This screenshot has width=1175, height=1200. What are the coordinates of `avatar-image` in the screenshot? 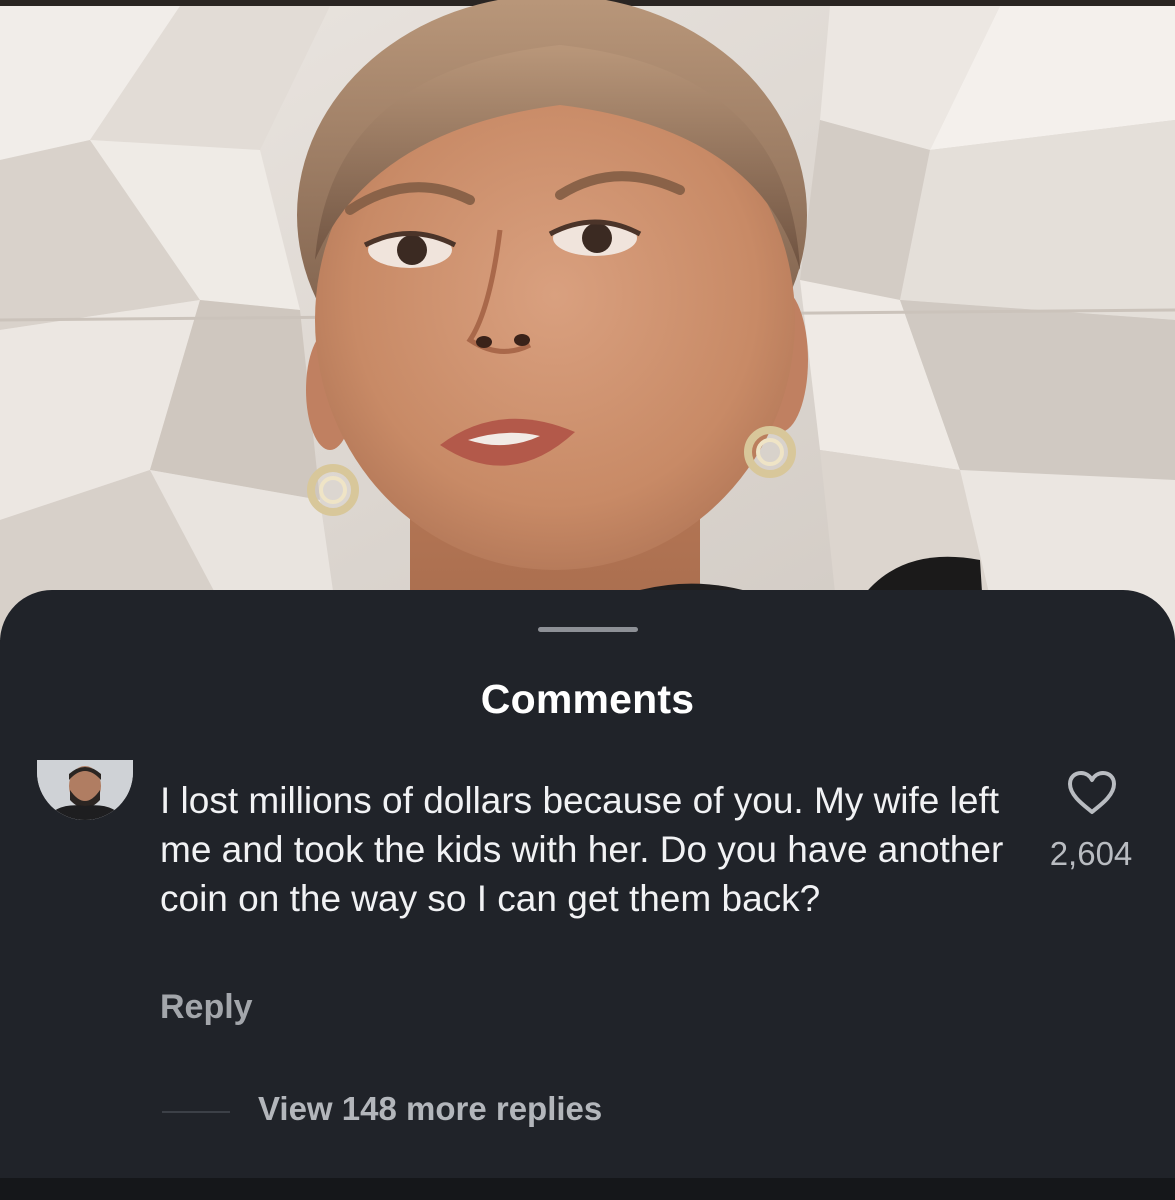 It's located at (85, 790).